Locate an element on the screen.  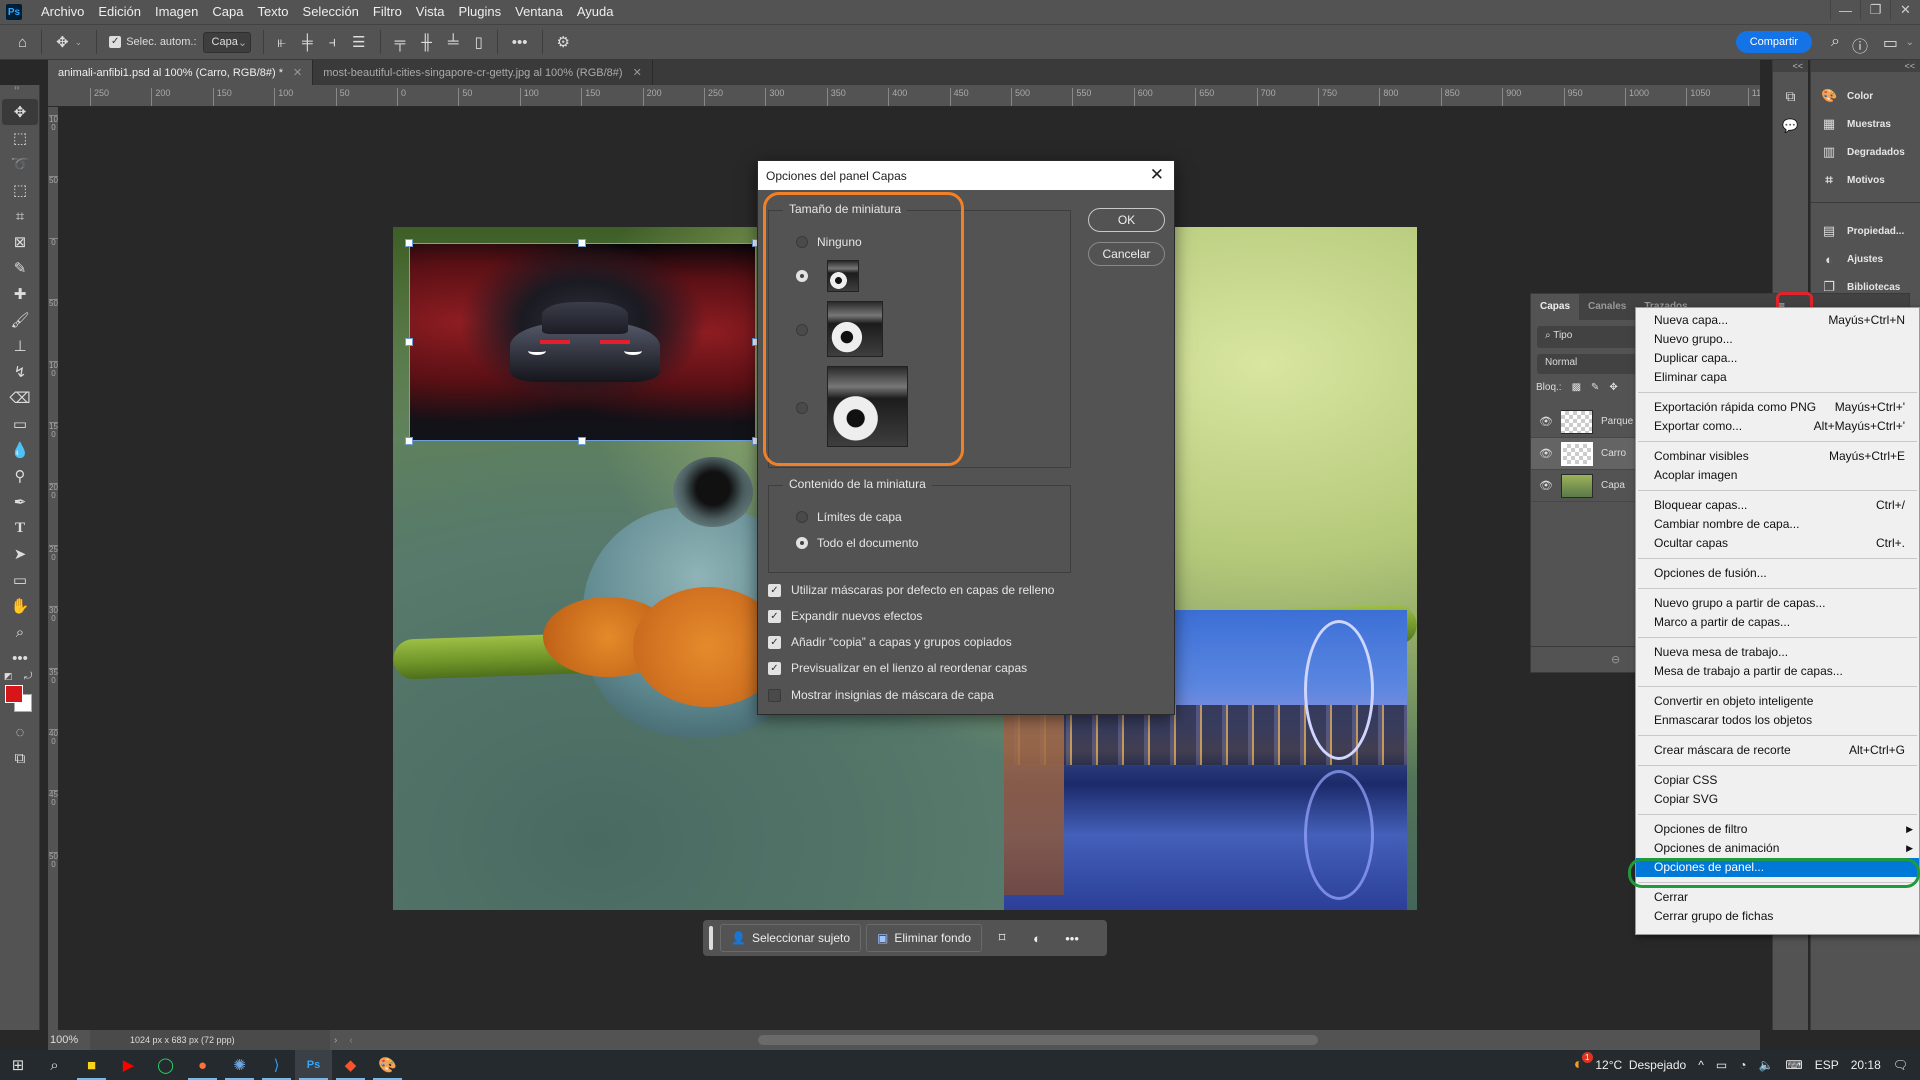
tab-canales: Canales is located at coordinates (1607, 307).